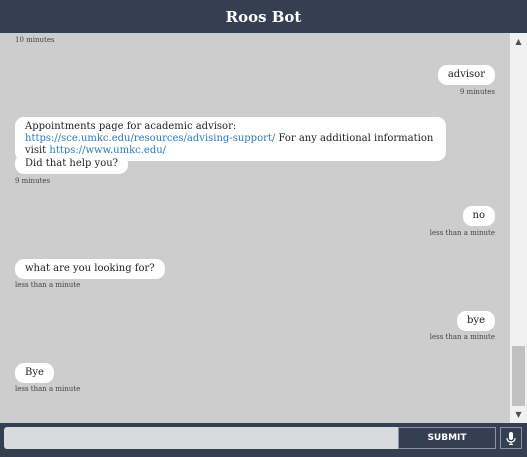 Image resolution: width=527 pixels, height=457 pixels. What do you see at coordinates (34, 373) in the screenshot?
I see `bot-message-bubble: Bye` at bounding box center [34, 373].